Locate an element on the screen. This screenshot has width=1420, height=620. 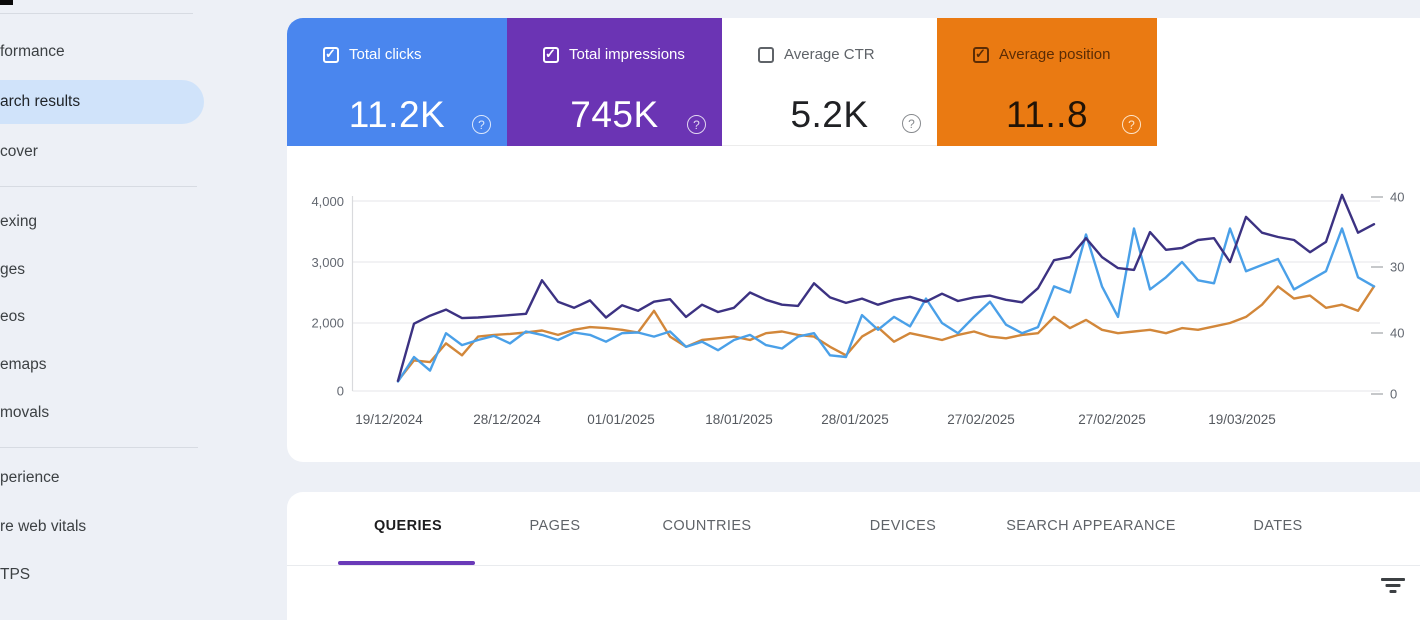
svg-text: 30 is located at coordinates (1397, 267).